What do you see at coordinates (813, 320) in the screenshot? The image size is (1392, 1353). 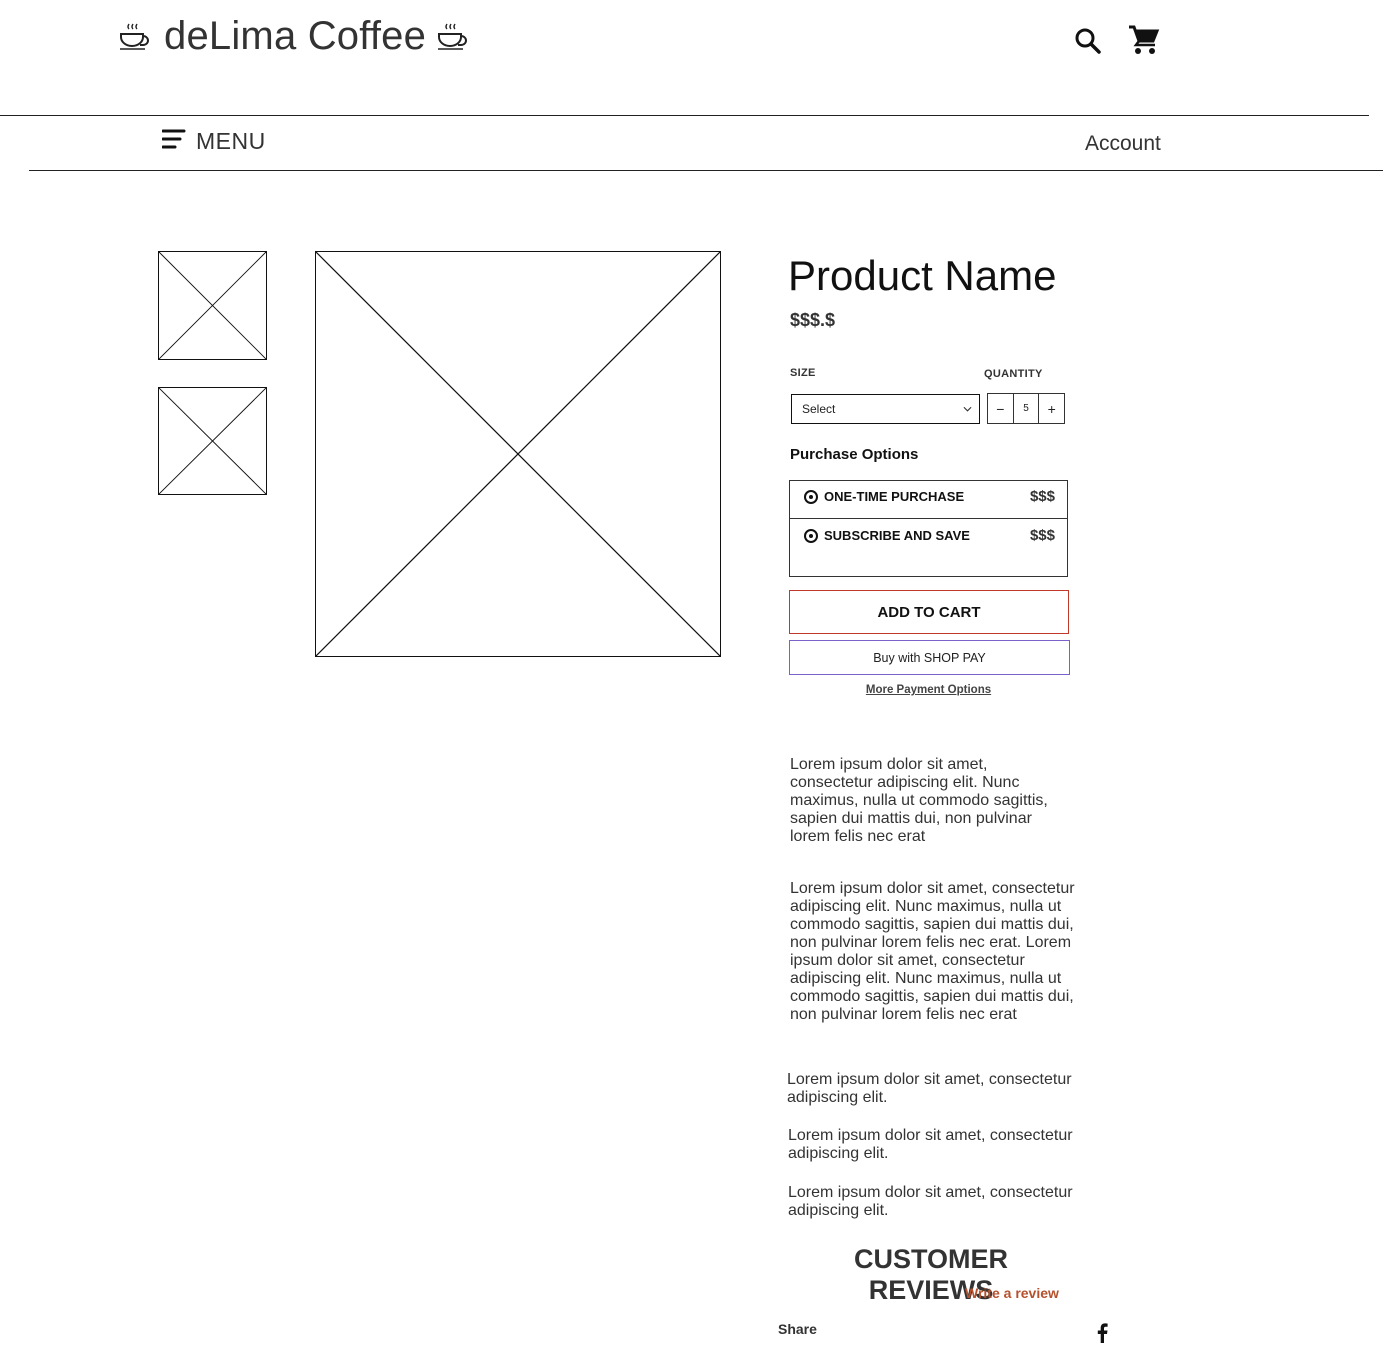 I see `product-price: $$$.$` at bounding box center [813, 320].